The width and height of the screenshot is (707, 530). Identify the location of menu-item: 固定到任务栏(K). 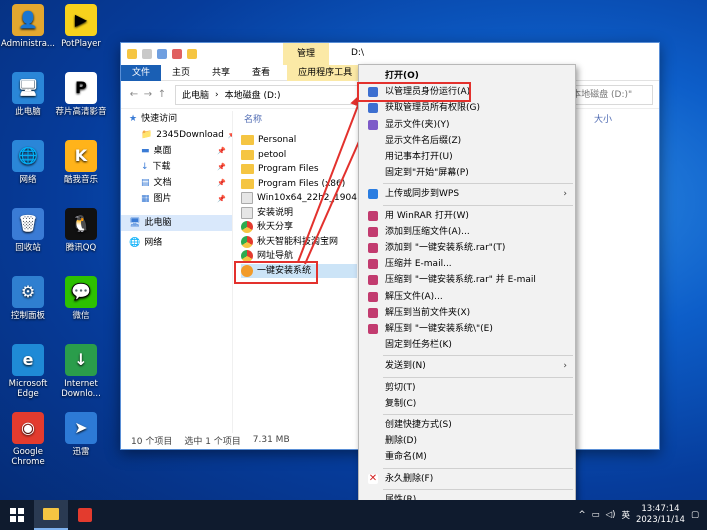
(467, 345).